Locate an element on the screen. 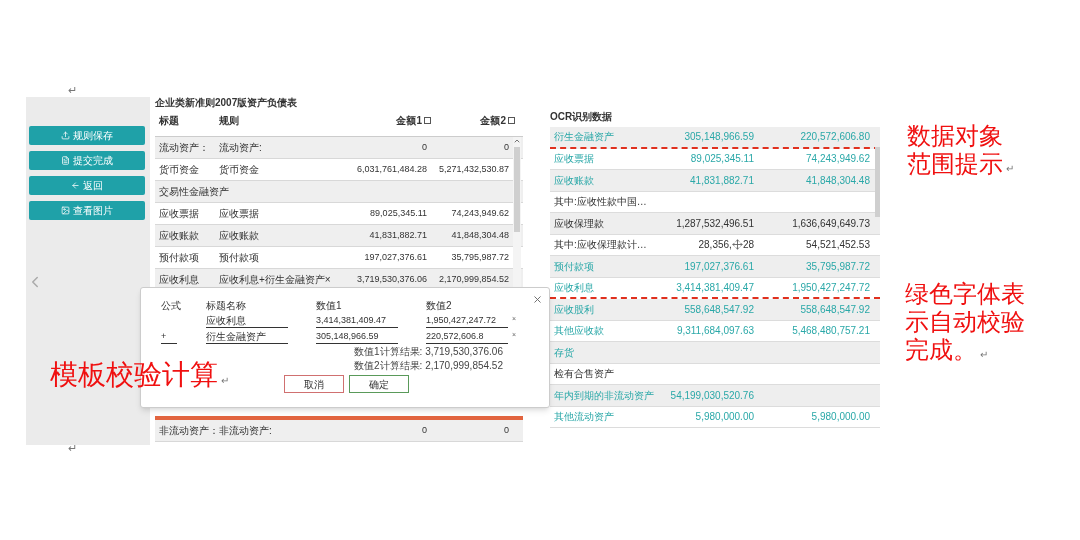 The image size is (1080, 540). row-rule: 应收账款 is located at coordinates (239, 236).